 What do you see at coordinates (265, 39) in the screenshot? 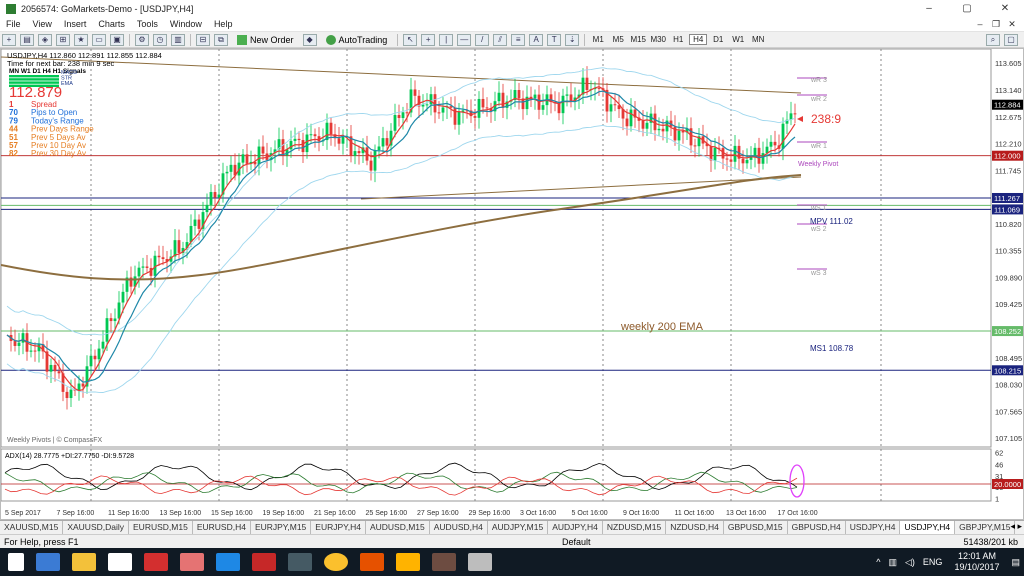
I see `new-order-button: New Order` at bounding box center [265, 39].